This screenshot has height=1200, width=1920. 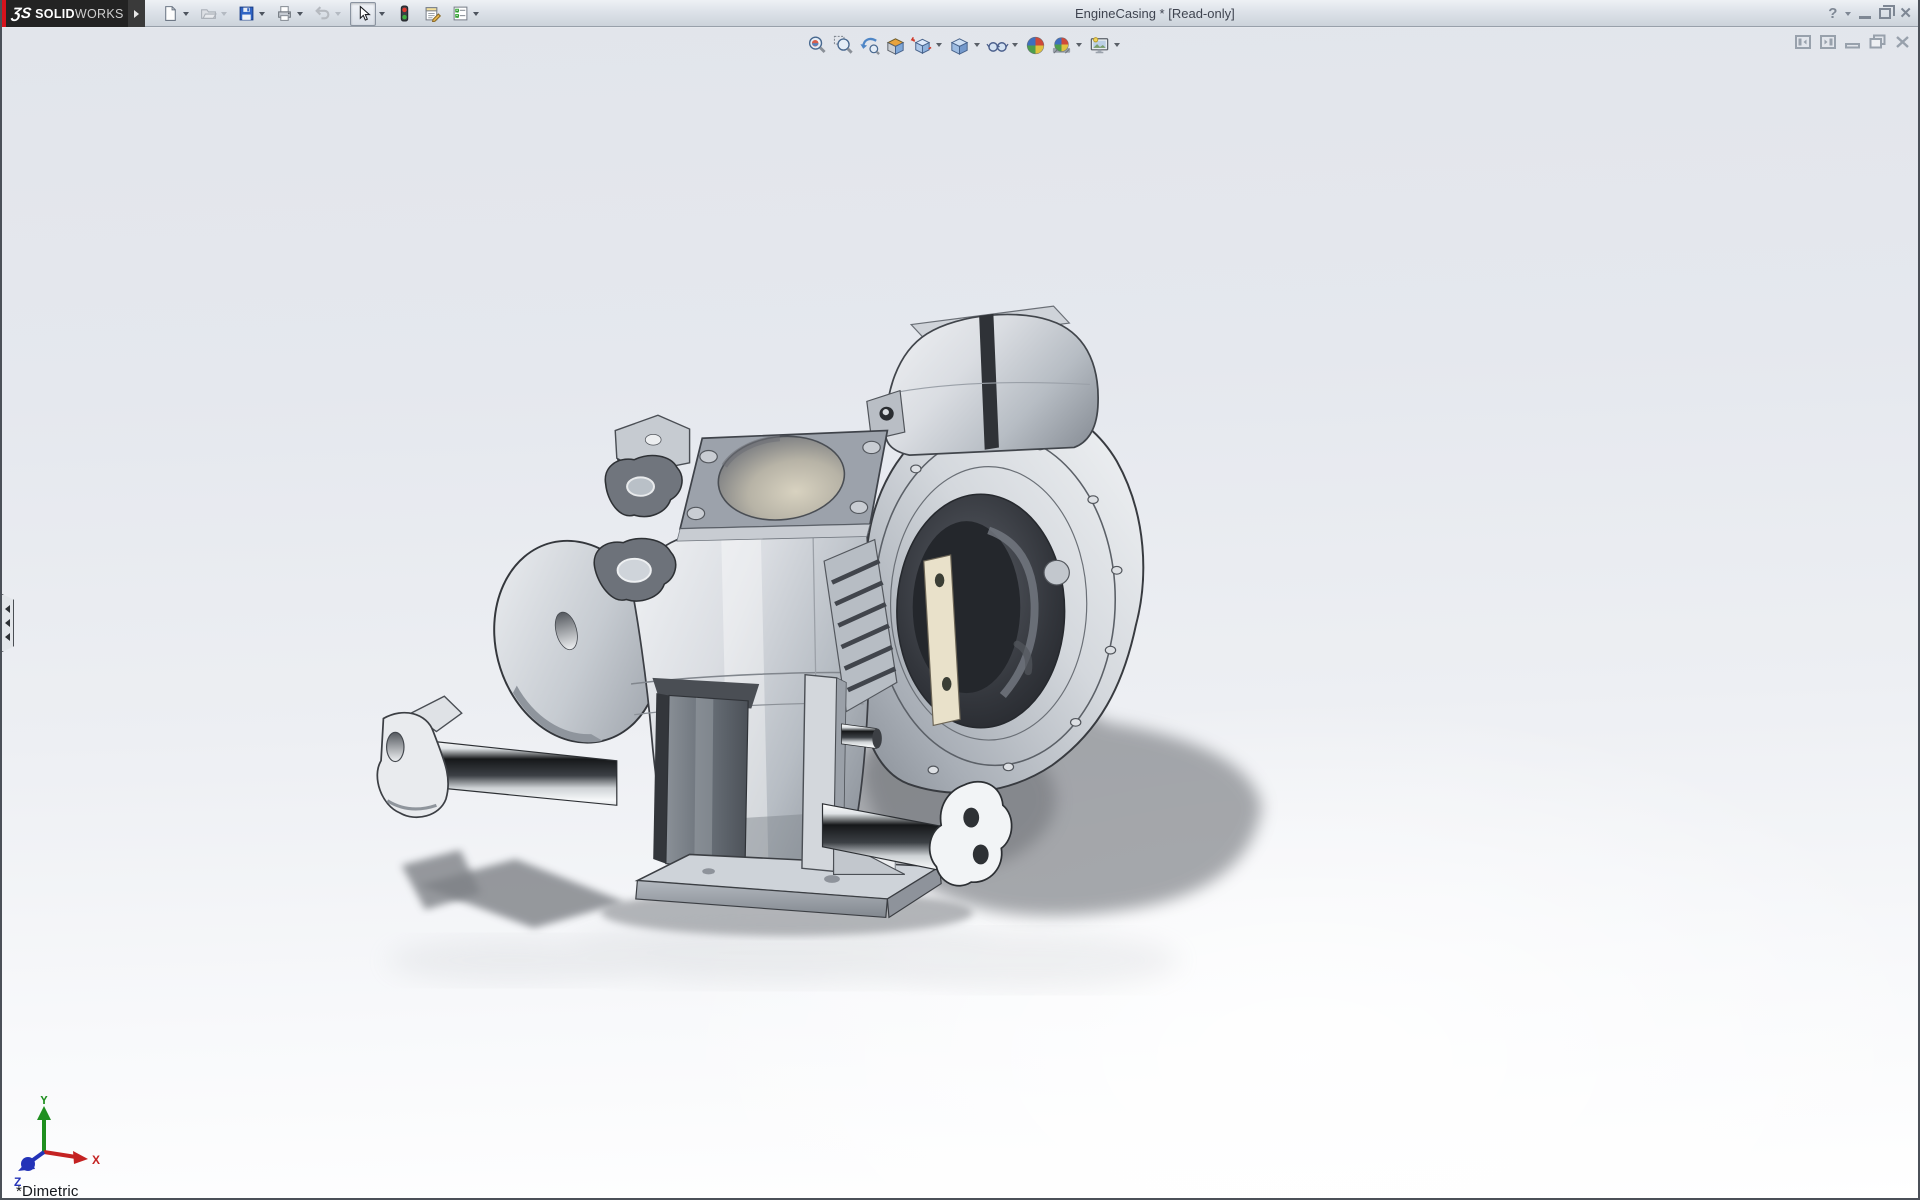 I want to click on featuremanager-collapsed-tab, so click(x=8, y=623).